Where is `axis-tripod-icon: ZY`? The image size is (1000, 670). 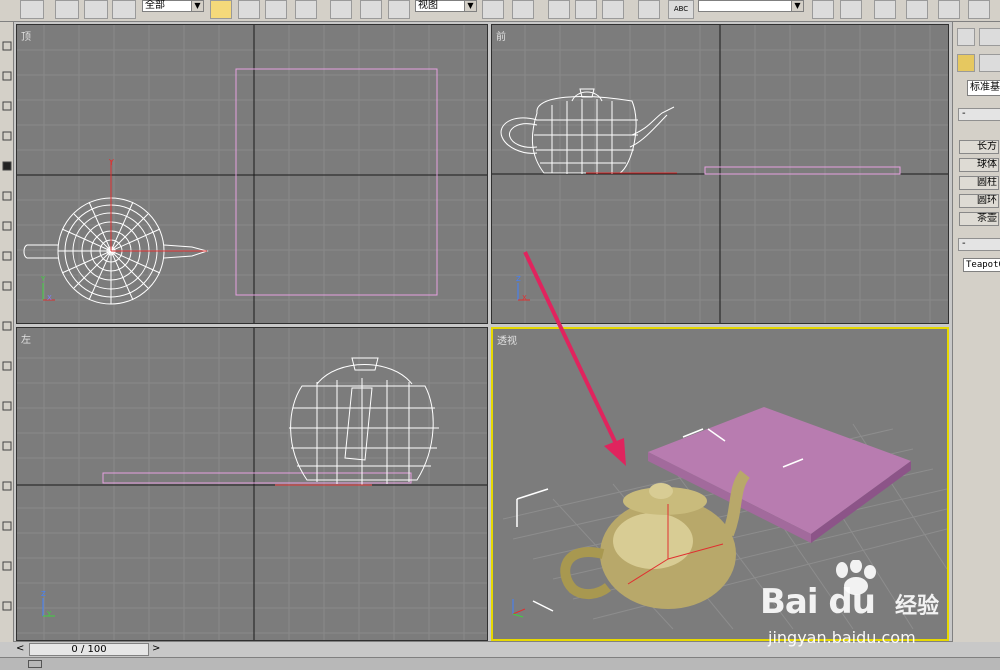
axis-tripod-icon: ZY is located at coordinates (48, 604).